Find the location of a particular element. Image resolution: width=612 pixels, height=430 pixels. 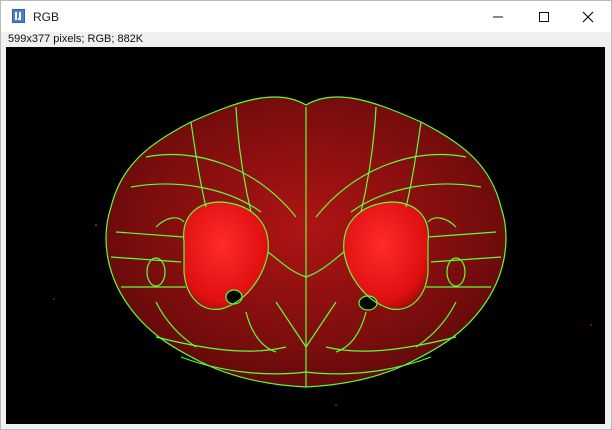

right-ventricle is located at coordinates (368, 303).